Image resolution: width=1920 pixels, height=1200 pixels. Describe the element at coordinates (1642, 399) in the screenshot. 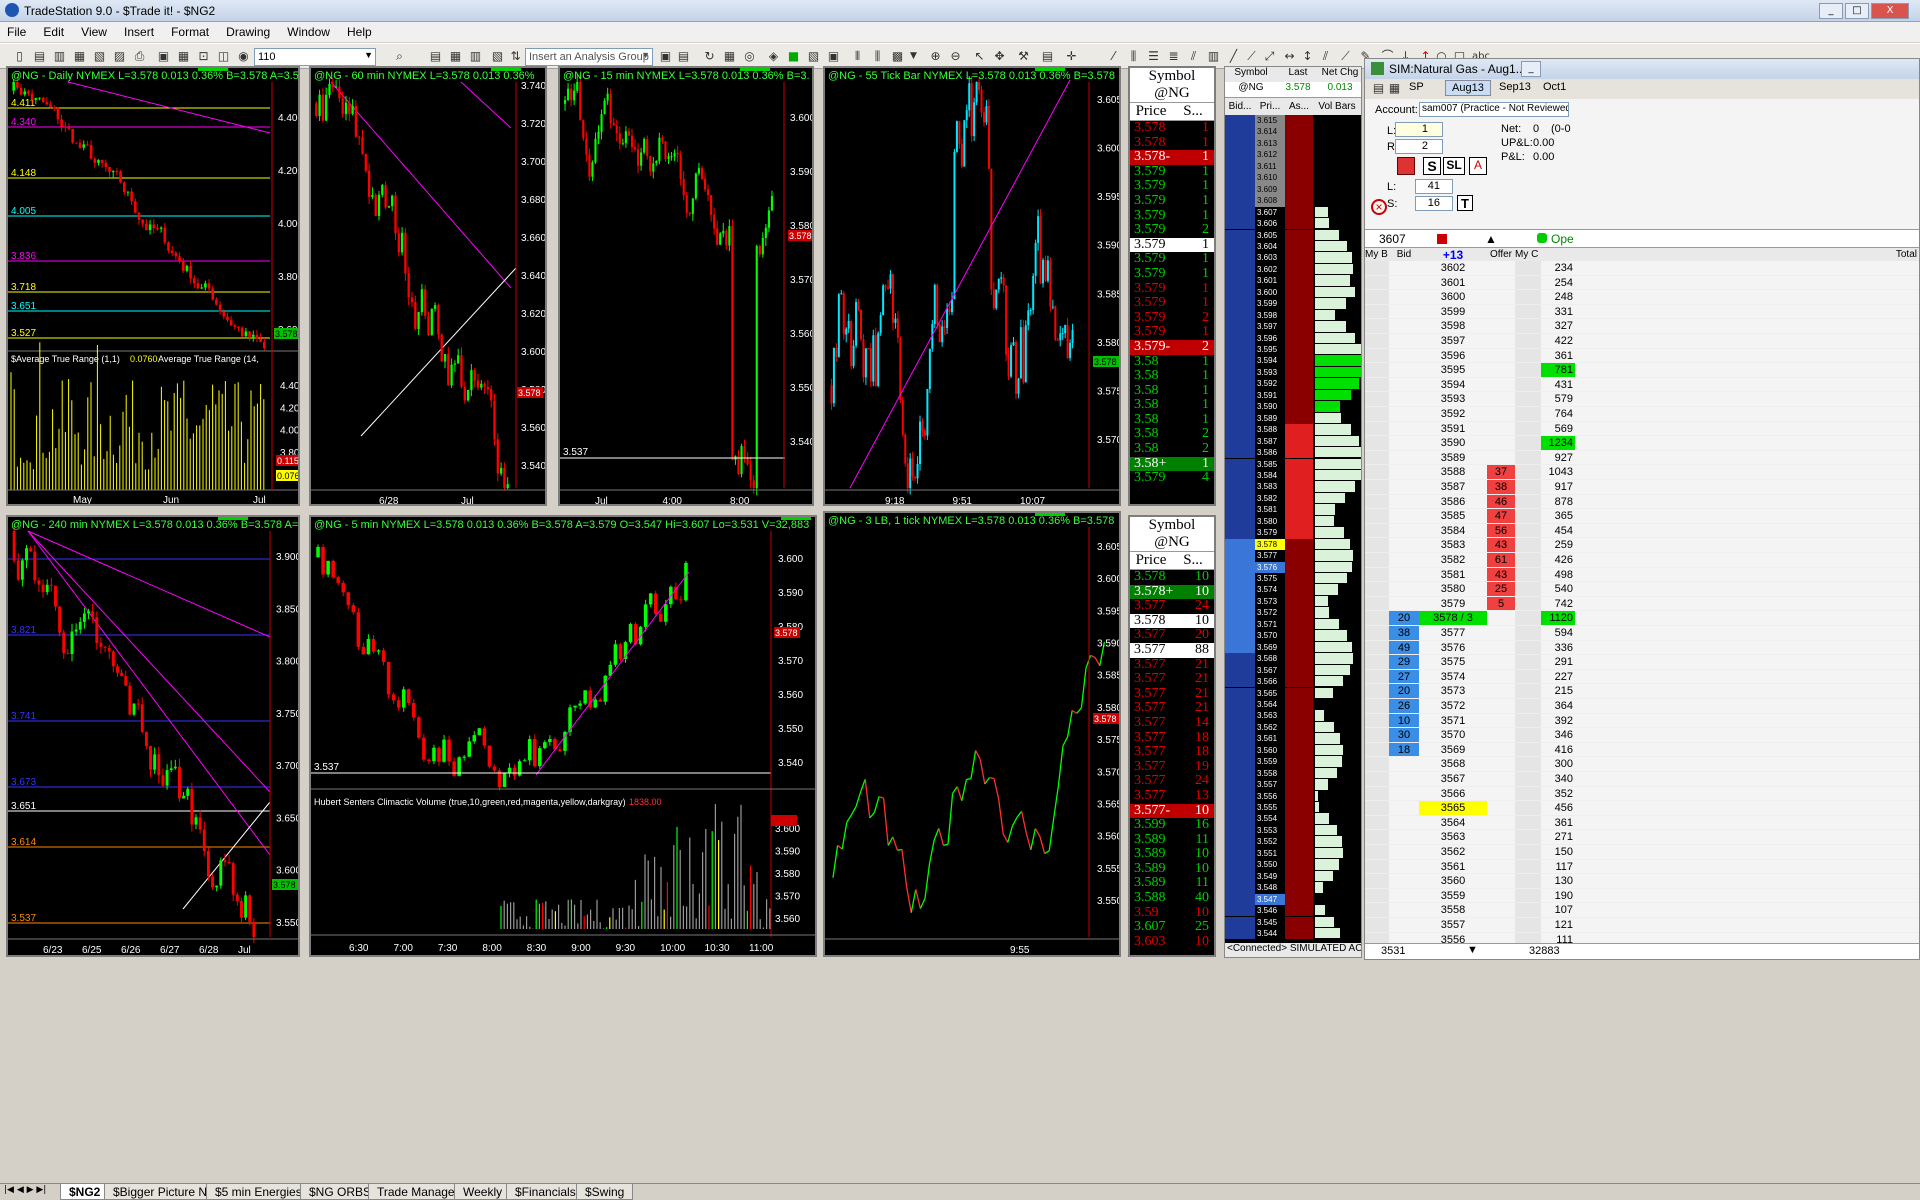

I see `matrix-row: 3593 579` at that location.